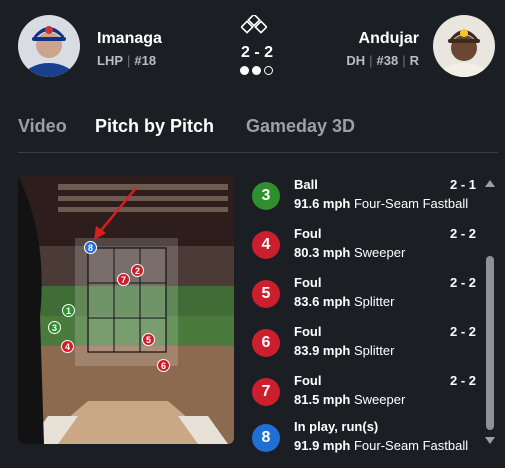 The height and width of the screenshot is (468, 505). I want to click on zone-marker-2: 2, so click(137, 270).